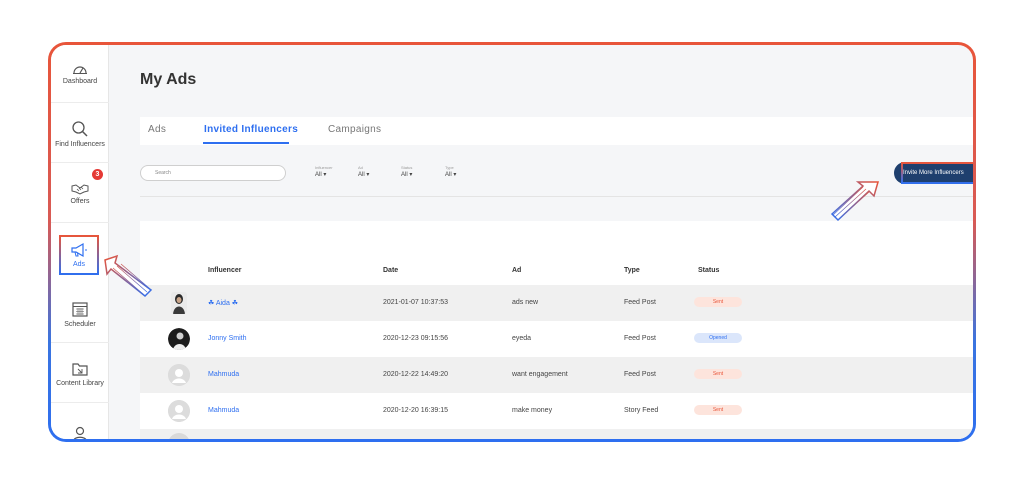 The height and width of the screenshot is (484, 1024). I want to click on invite-date: 2020-12-20 16:39:15, so click(415, 410).